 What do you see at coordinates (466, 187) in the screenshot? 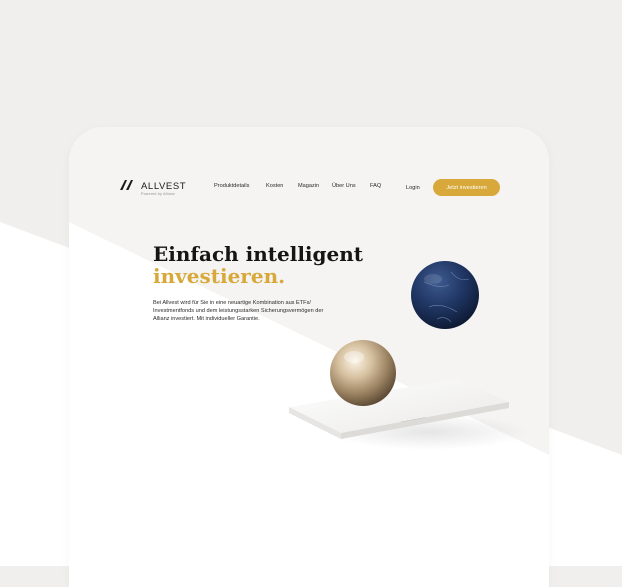
I see `invest-now-button: Jetzt investieren` at bounding box center [466, 187].